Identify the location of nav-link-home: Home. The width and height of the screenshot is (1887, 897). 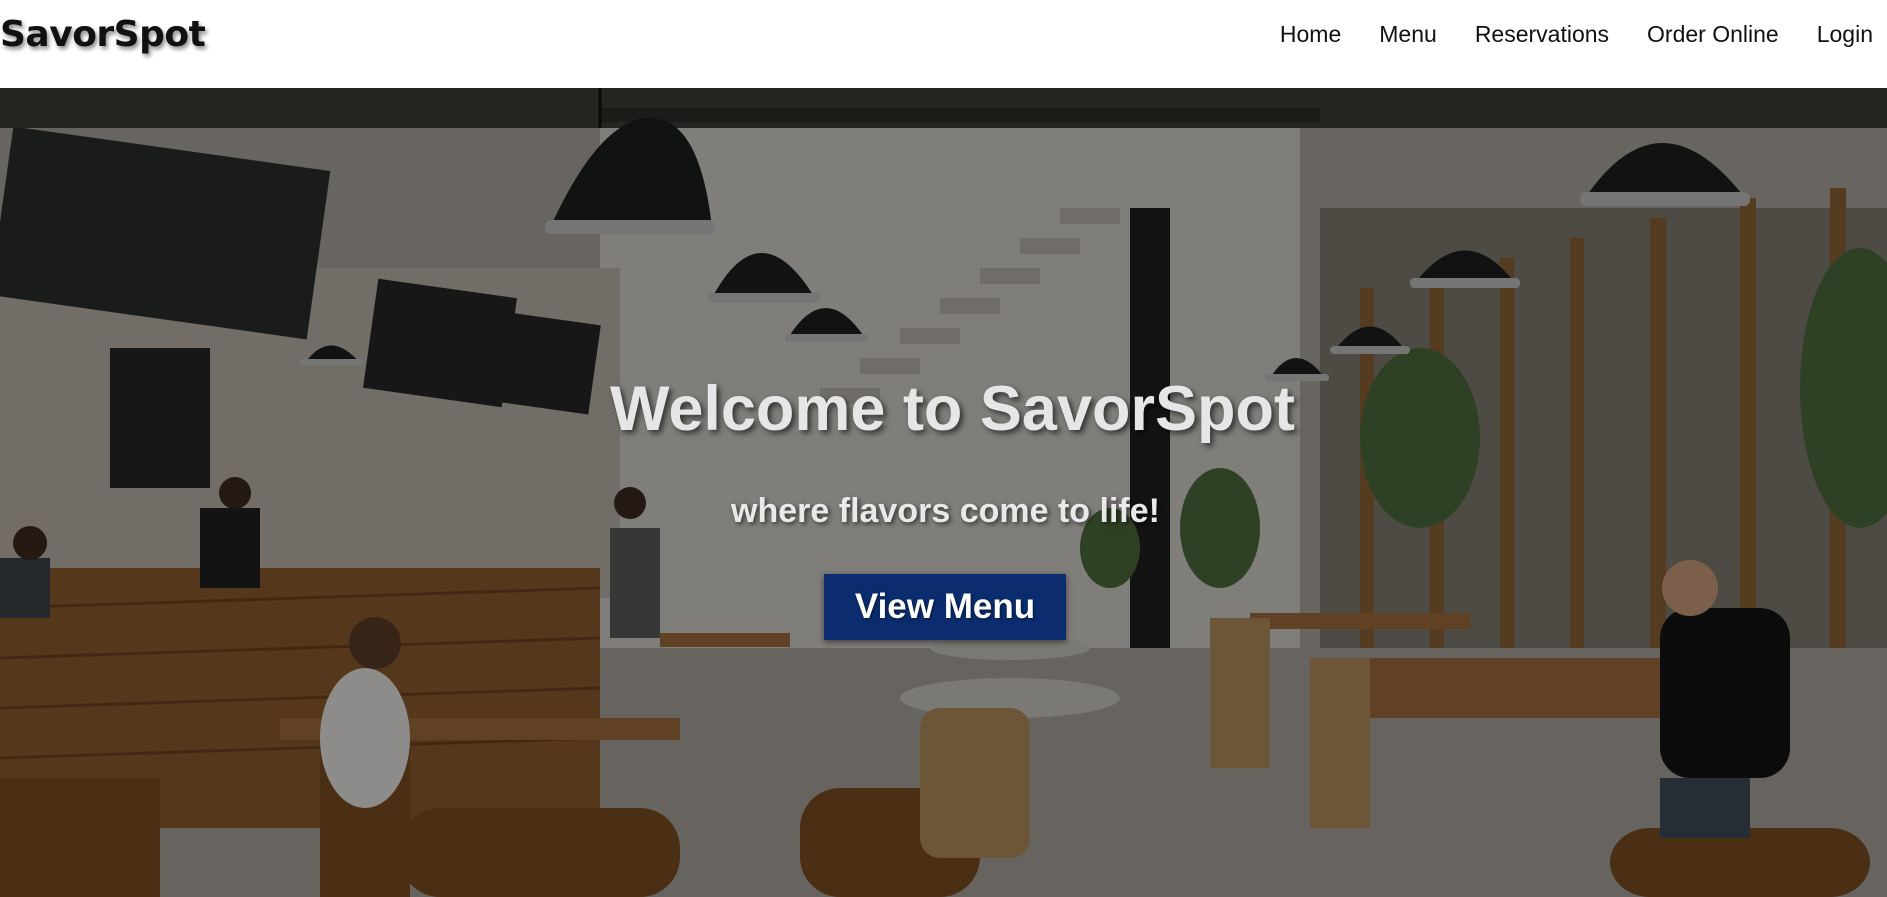
(1305, 34).